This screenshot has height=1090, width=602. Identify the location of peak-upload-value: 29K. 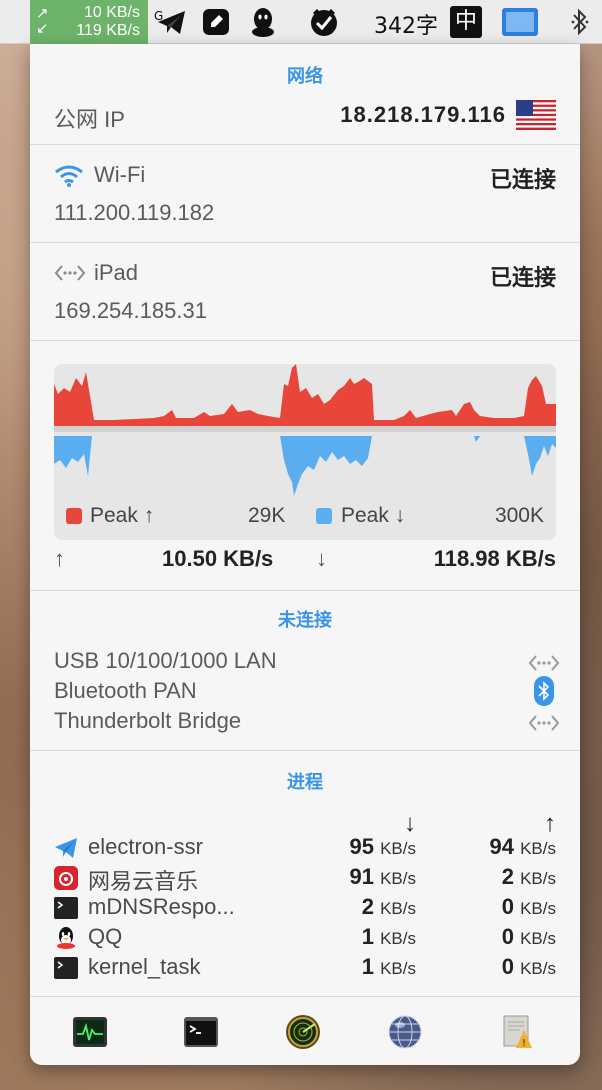
(267, 515).